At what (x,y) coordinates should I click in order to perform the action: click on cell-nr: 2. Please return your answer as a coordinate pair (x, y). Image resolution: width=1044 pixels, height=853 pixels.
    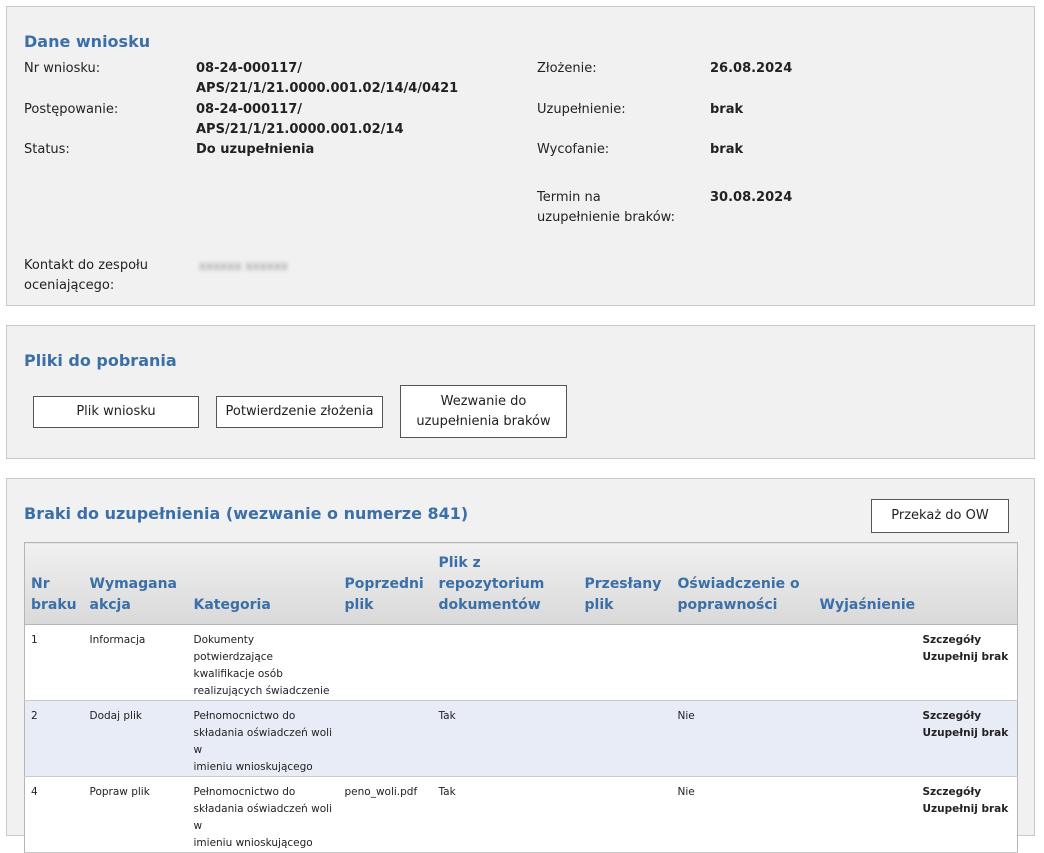
    Looking at the image, I should click on (54, 738).